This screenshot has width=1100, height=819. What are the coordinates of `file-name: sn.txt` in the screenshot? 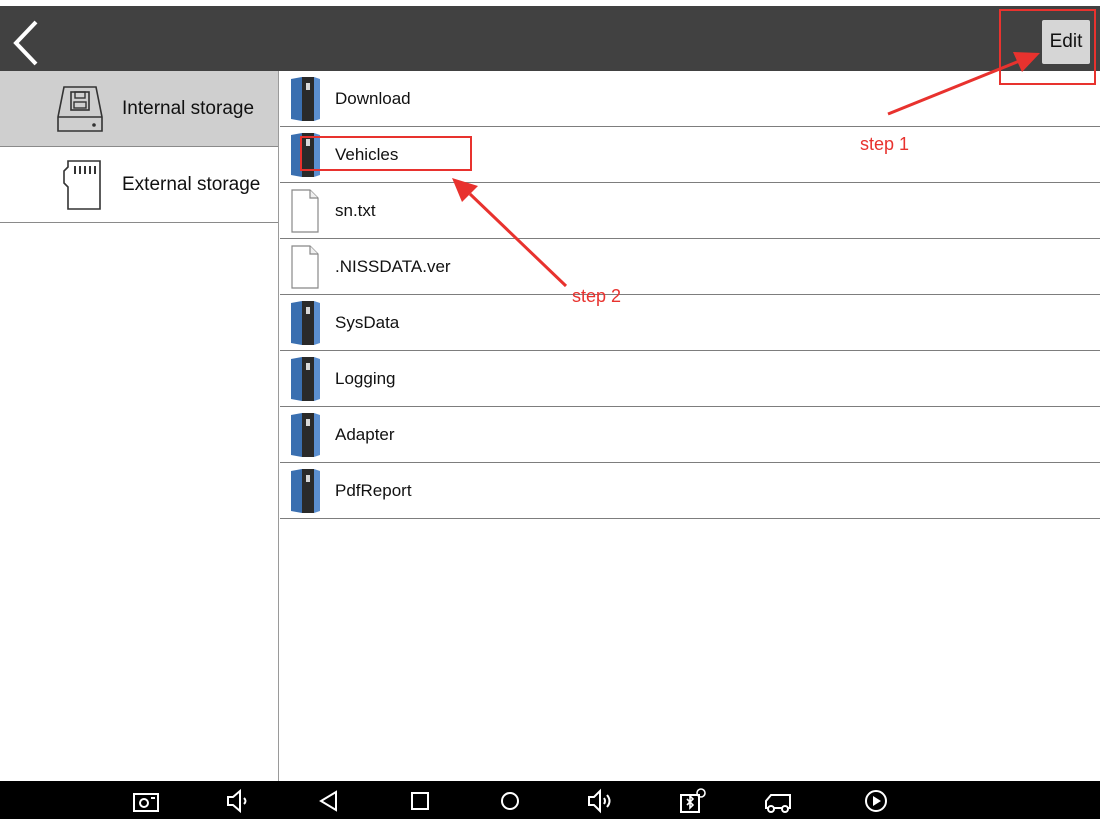 It's located at (355, 210).